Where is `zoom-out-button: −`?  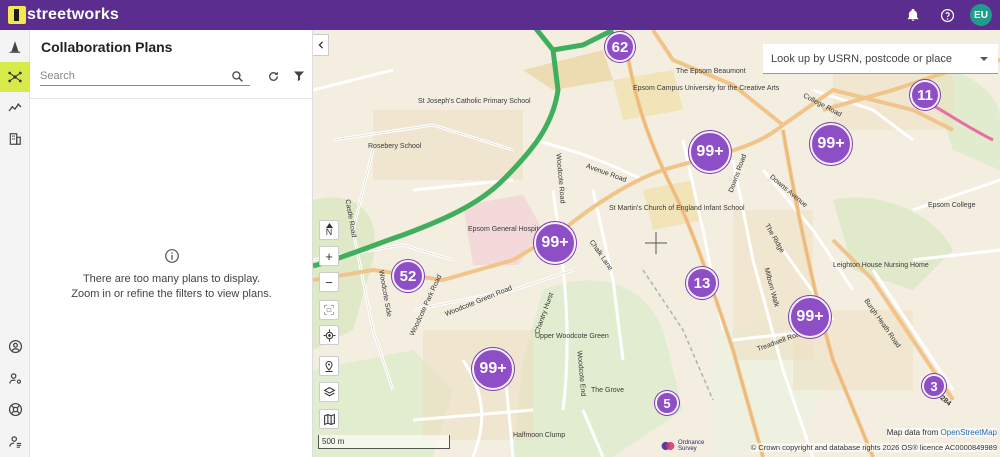
zoom-out-button: − is located at coordinates (329, 282).